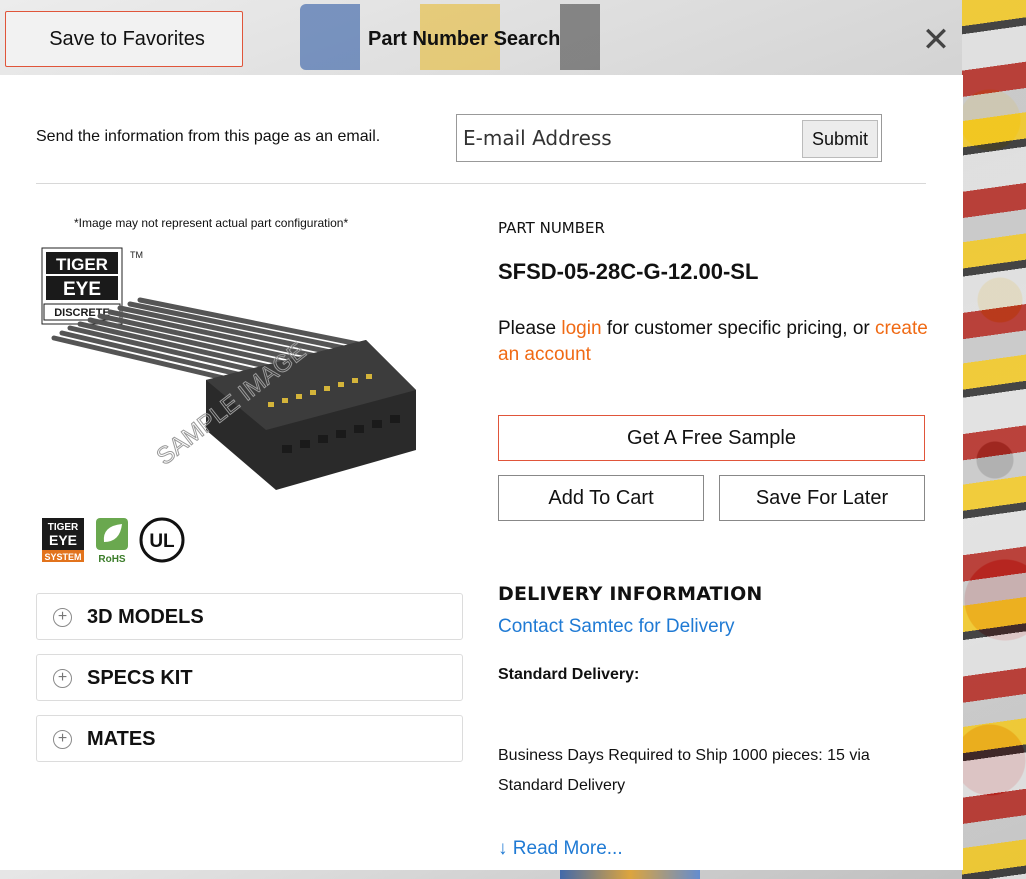  I want to click on save-to-favorites-label: Save to Favorites, so click(127, 38).